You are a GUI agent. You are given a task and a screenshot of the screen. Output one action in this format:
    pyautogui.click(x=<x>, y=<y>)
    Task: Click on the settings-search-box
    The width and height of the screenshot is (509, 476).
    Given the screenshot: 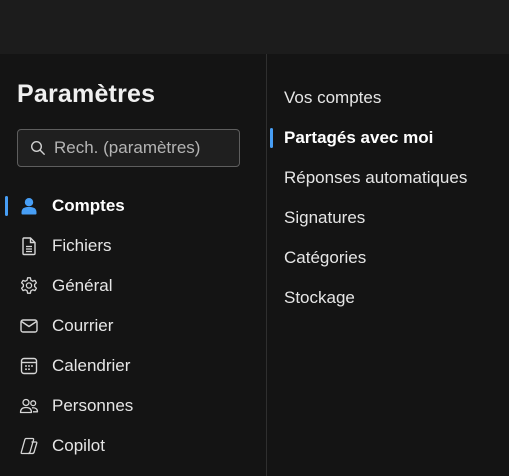 What is the action you would take?
    pyautogui.click(x=128, y=148)
    